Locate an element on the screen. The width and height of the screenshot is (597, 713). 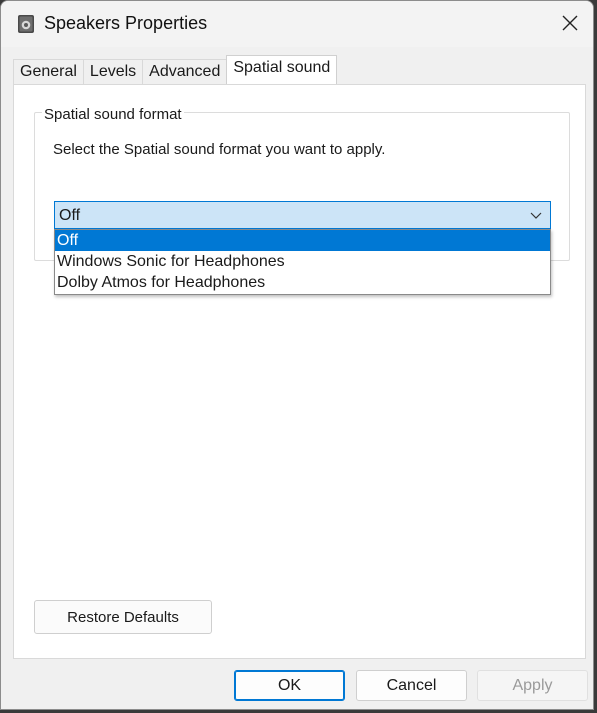
apply-button: Apply is located at coordinates (532, 685).